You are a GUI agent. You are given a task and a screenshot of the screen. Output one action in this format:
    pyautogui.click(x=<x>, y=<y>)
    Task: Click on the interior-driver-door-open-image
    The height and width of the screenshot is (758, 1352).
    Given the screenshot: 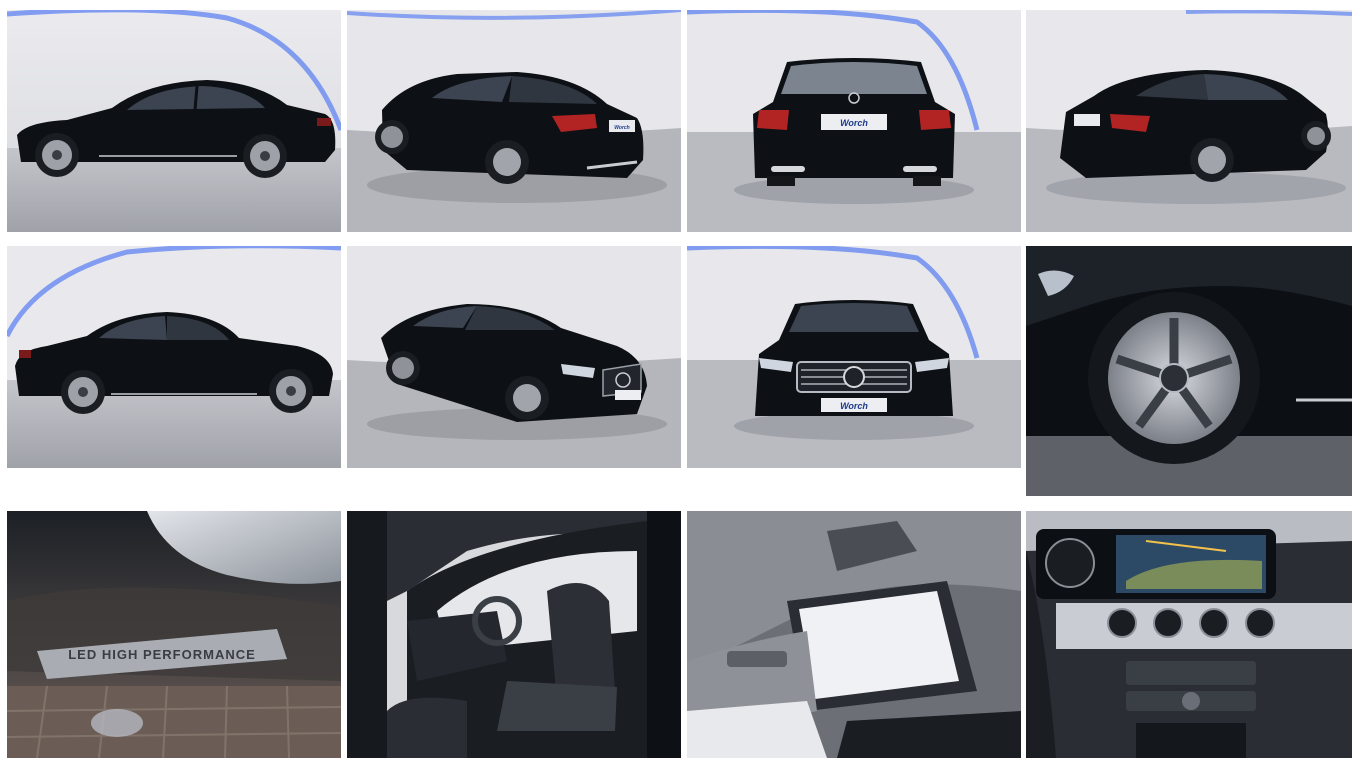 What is the action you would take?
    pyautogui.click(x=514, y=634)
    